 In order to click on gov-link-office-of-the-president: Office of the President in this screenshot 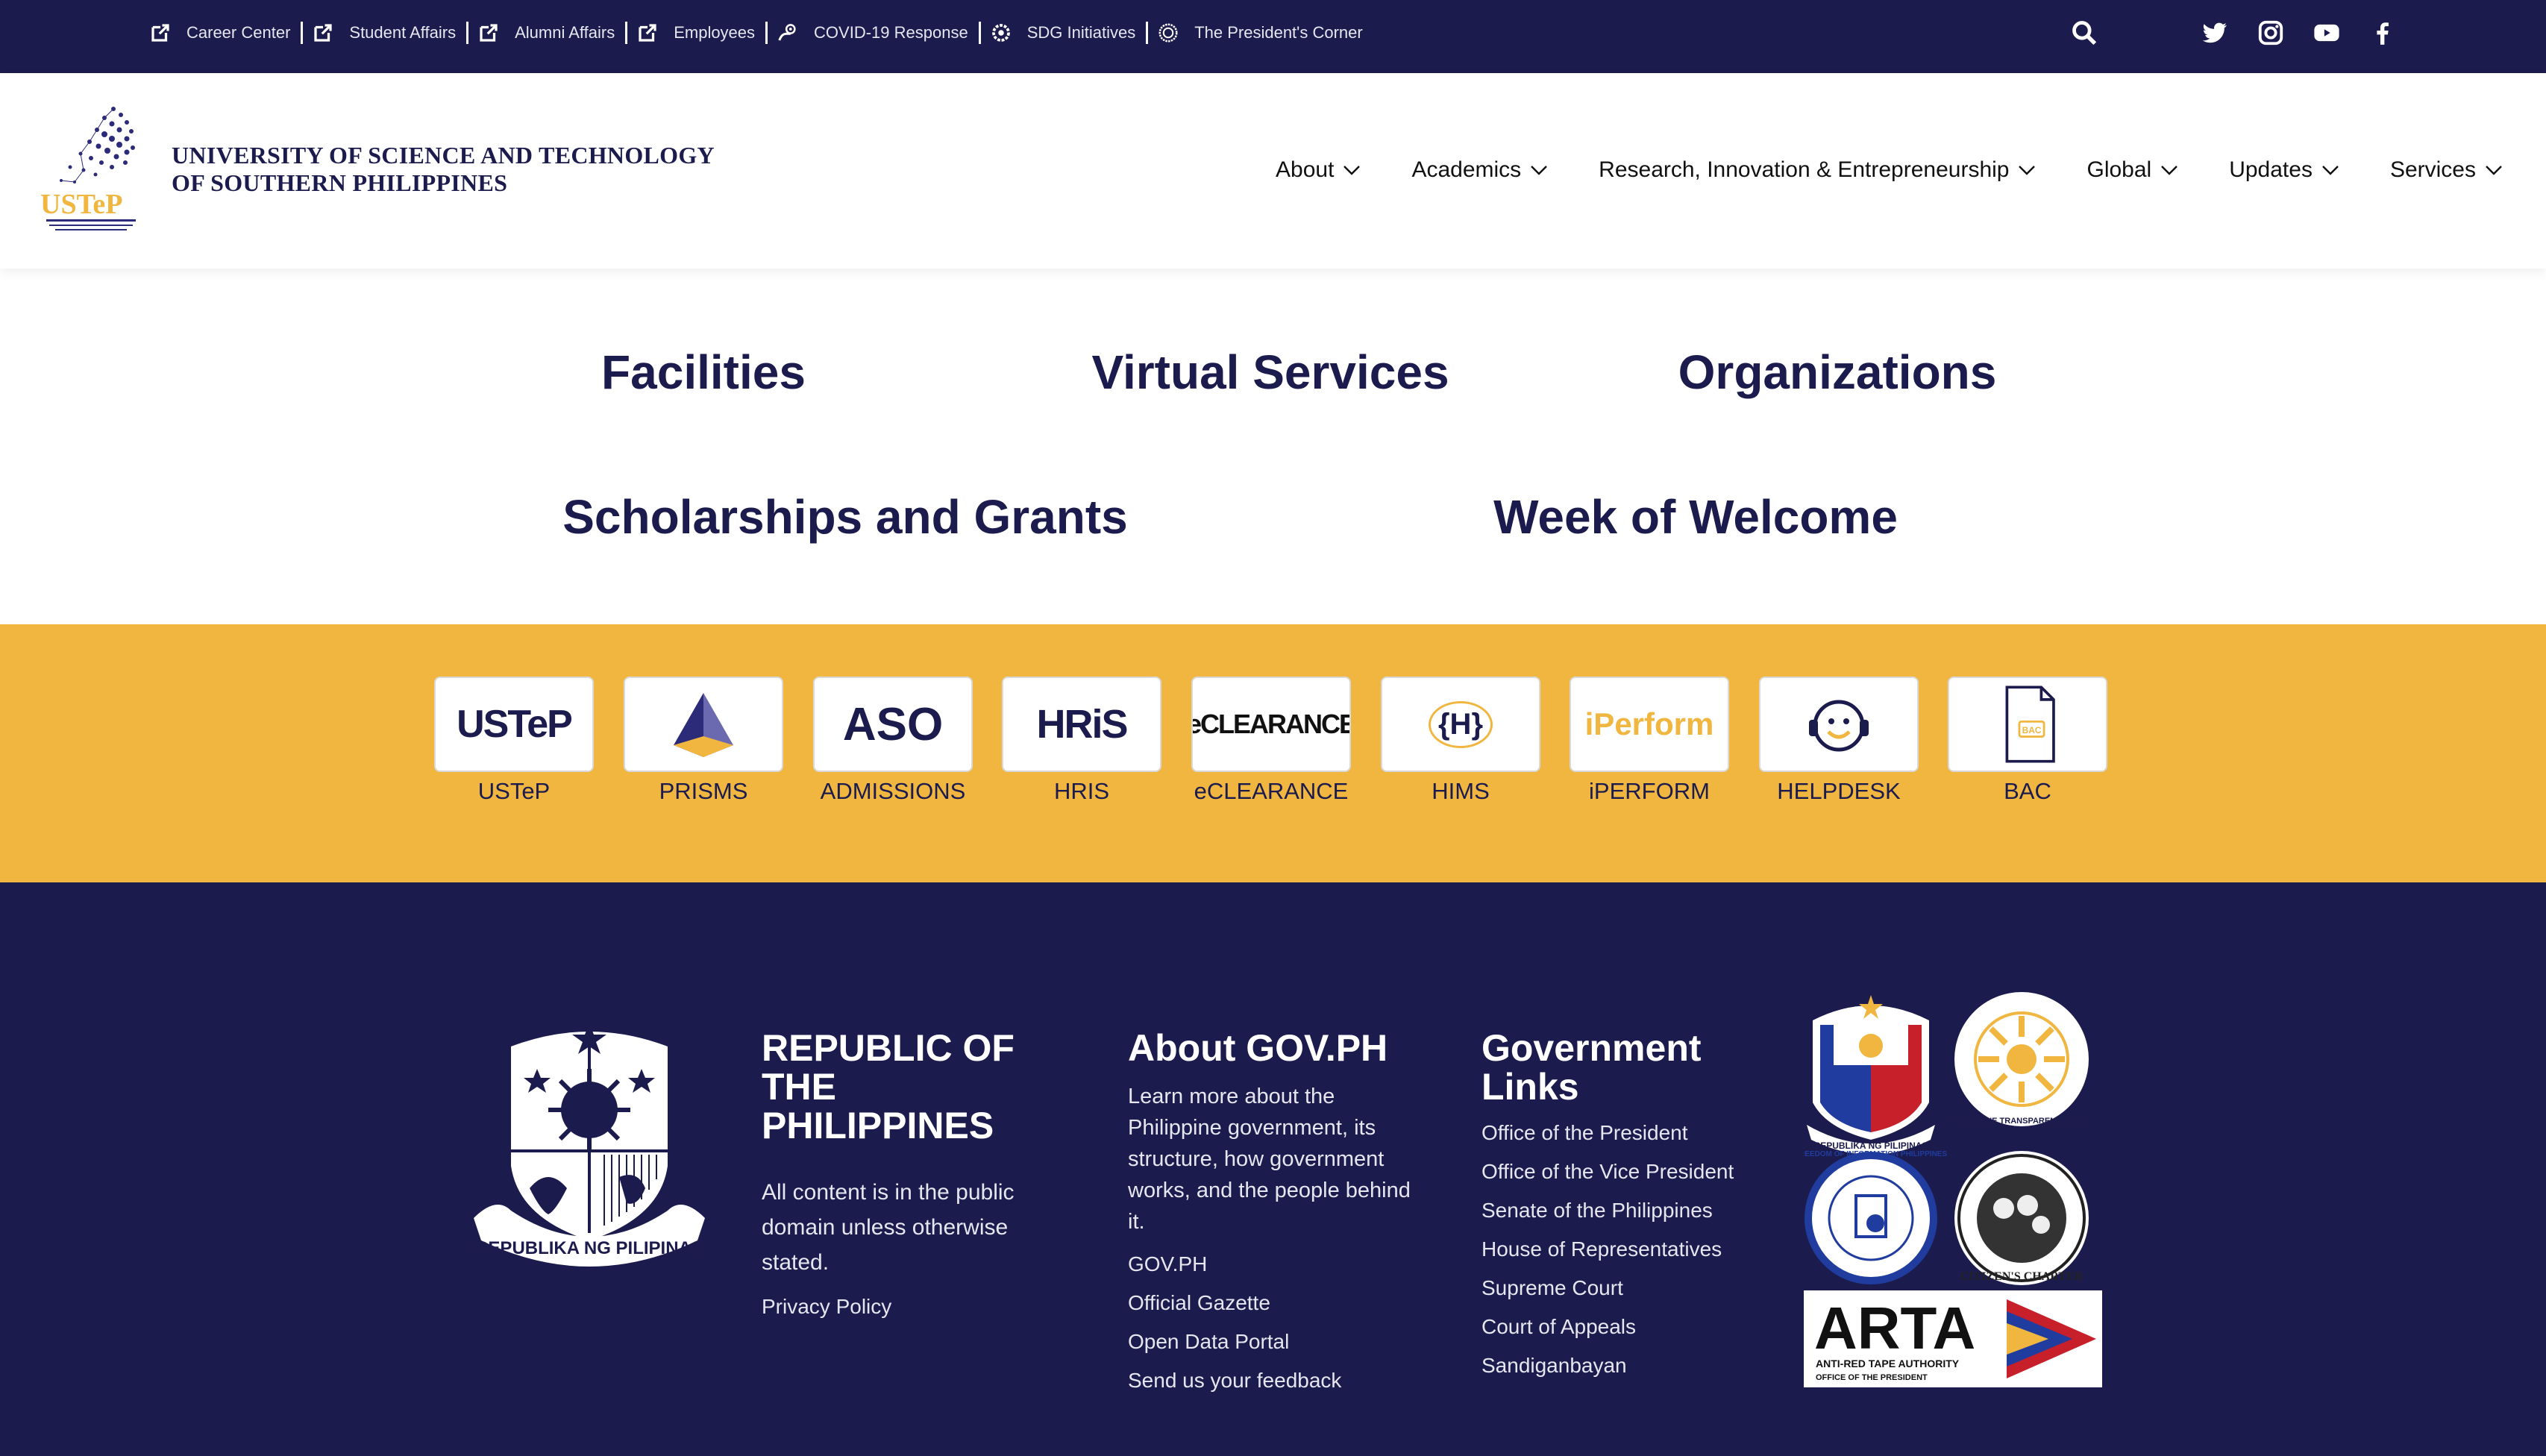, I will do `click(1623, 1133)`.